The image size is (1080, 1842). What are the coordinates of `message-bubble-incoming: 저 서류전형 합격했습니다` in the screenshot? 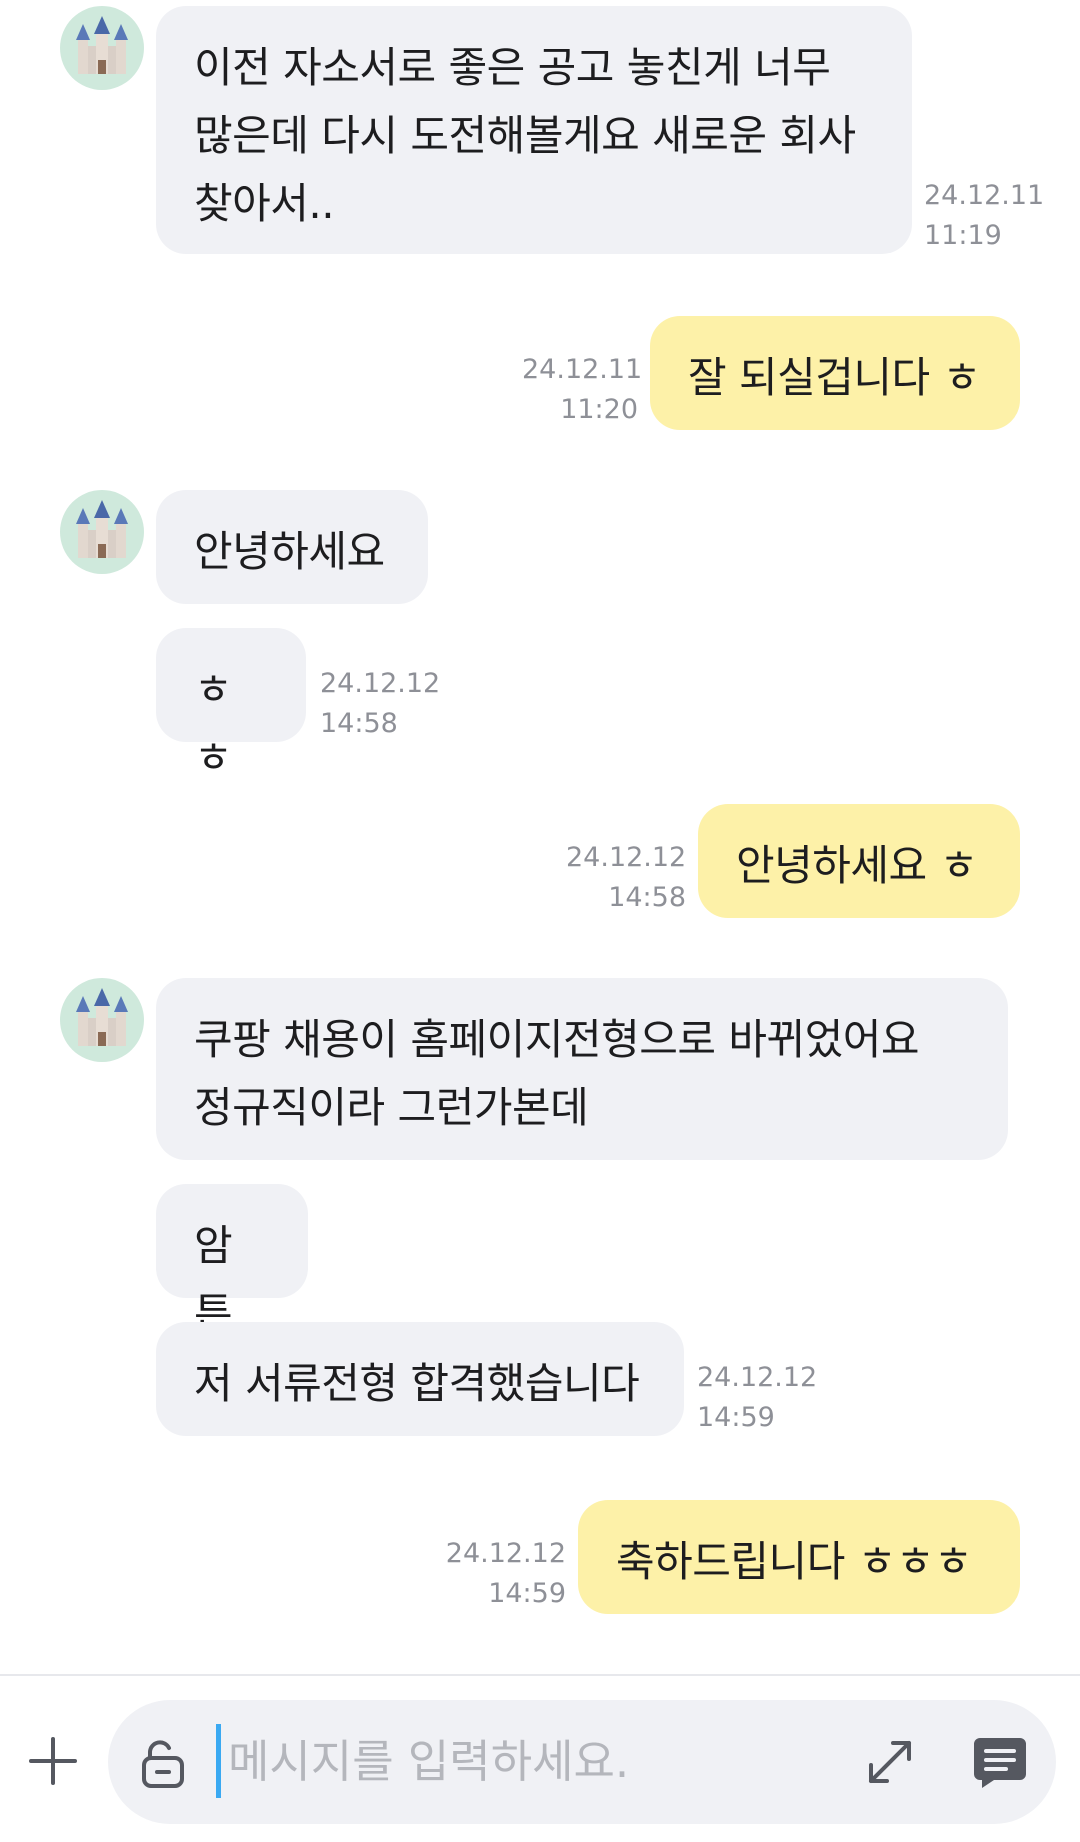 It's located at (420, 1379).